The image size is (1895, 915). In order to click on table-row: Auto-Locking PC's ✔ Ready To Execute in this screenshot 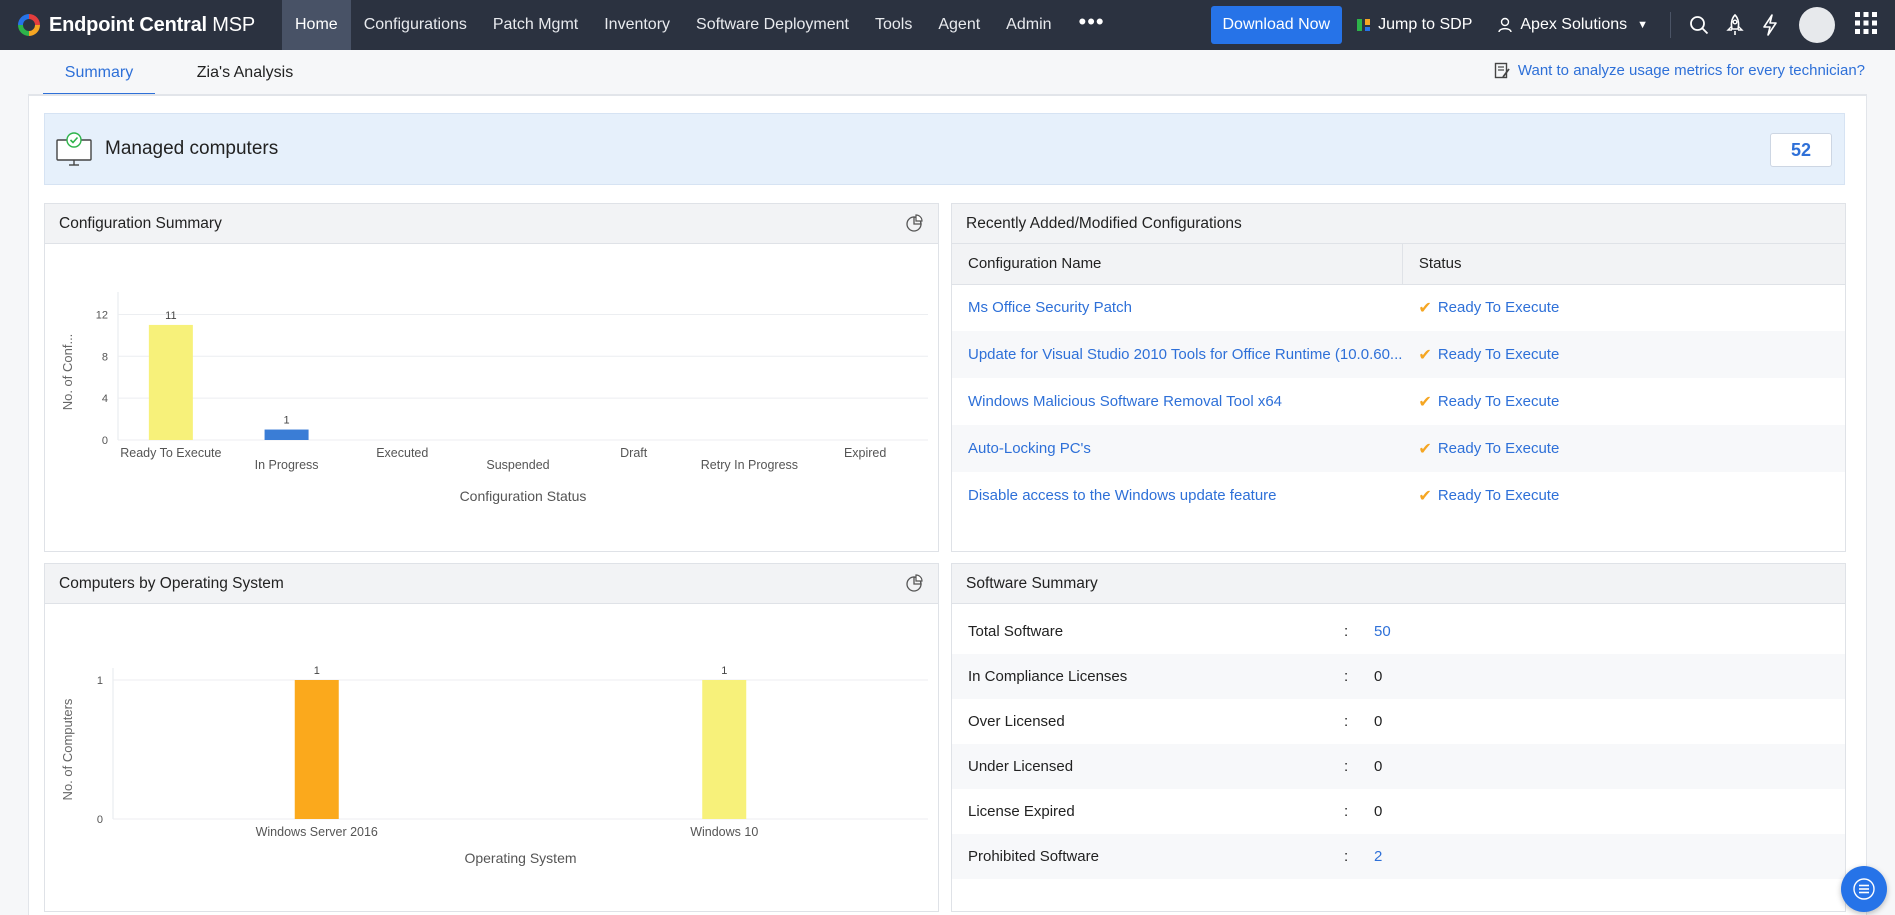, I will do `click(1398, 448)`.